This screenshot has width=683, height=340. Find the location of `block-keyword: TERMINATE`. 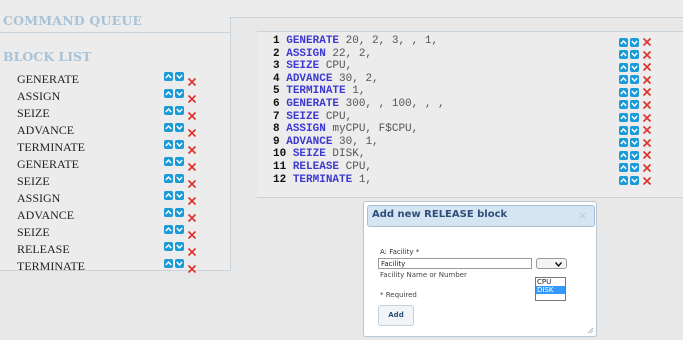

block-keyword: TERMINATE is located at coordinates (316, 91).